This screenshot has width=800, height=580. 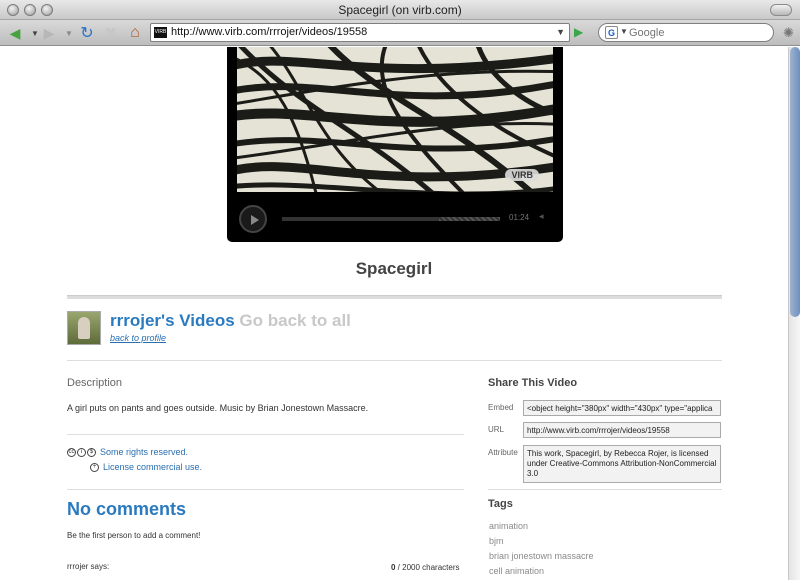 What do you see at coordinates (781, 10) in the screenshot?
I see `toolbar-toggle-button` at bounding box center [781, 10].